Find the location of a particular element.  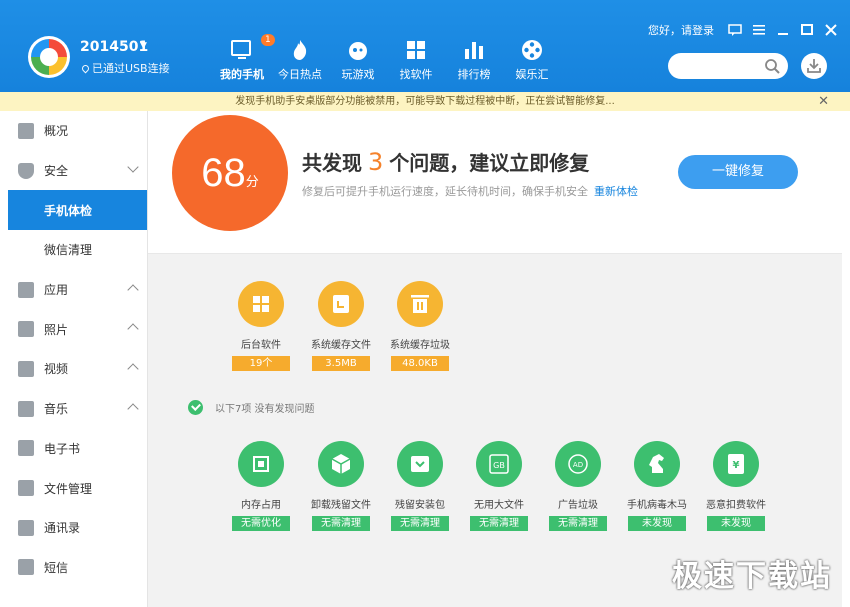

nav-find-software: 找软件 is located at coordinates (416, 60).